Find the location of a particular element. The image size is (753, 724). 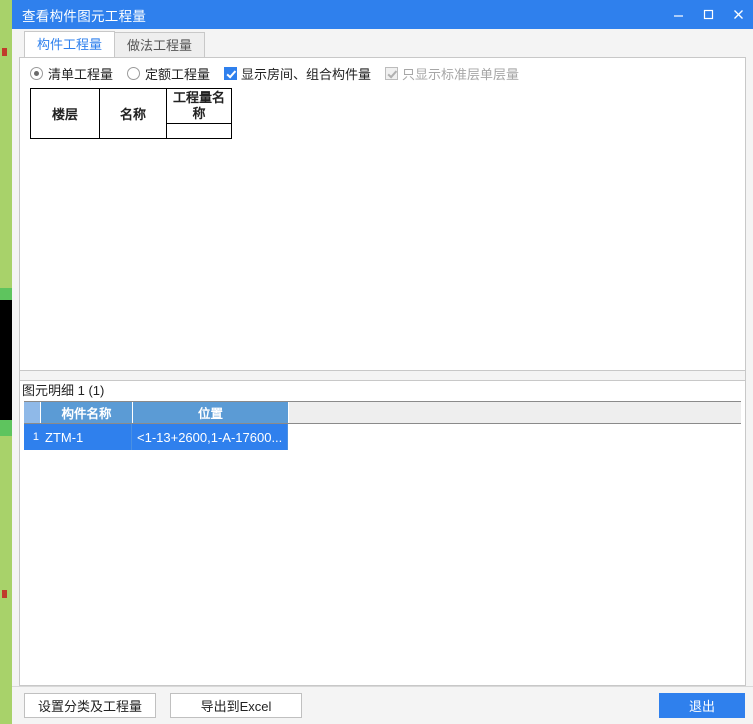

radio-option-list-quantity: 清单工程量 is located at coordinates (71, 73).